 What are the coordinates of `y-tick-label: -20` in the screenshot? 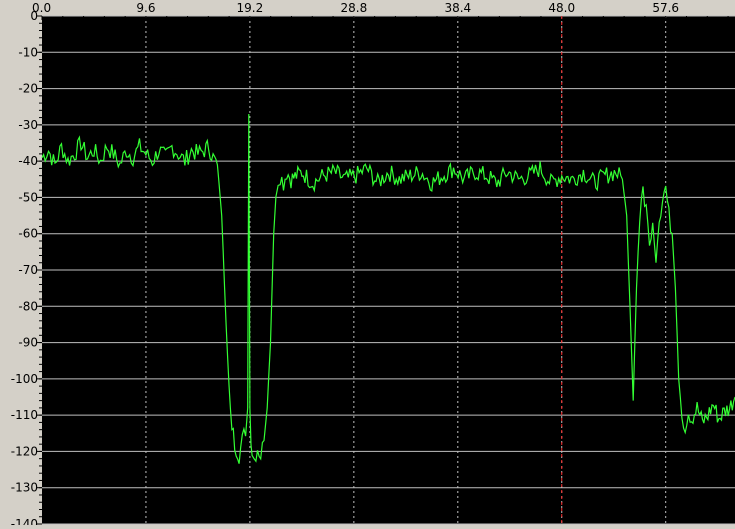 It's located at (28, 89).